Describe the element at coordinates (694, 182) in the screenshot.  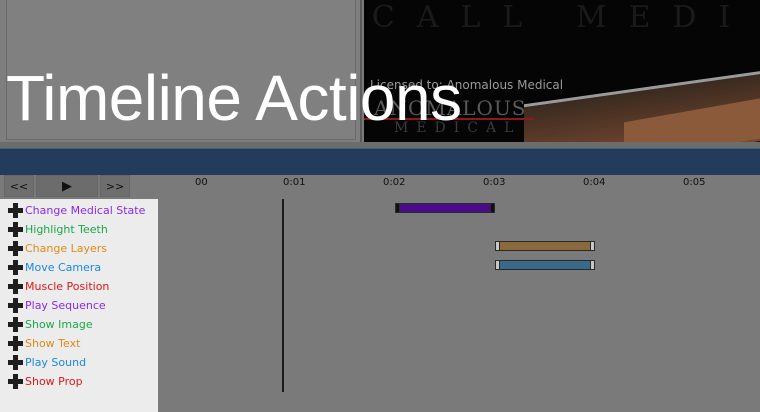
I see `ruler-label: 0:05` at that location.